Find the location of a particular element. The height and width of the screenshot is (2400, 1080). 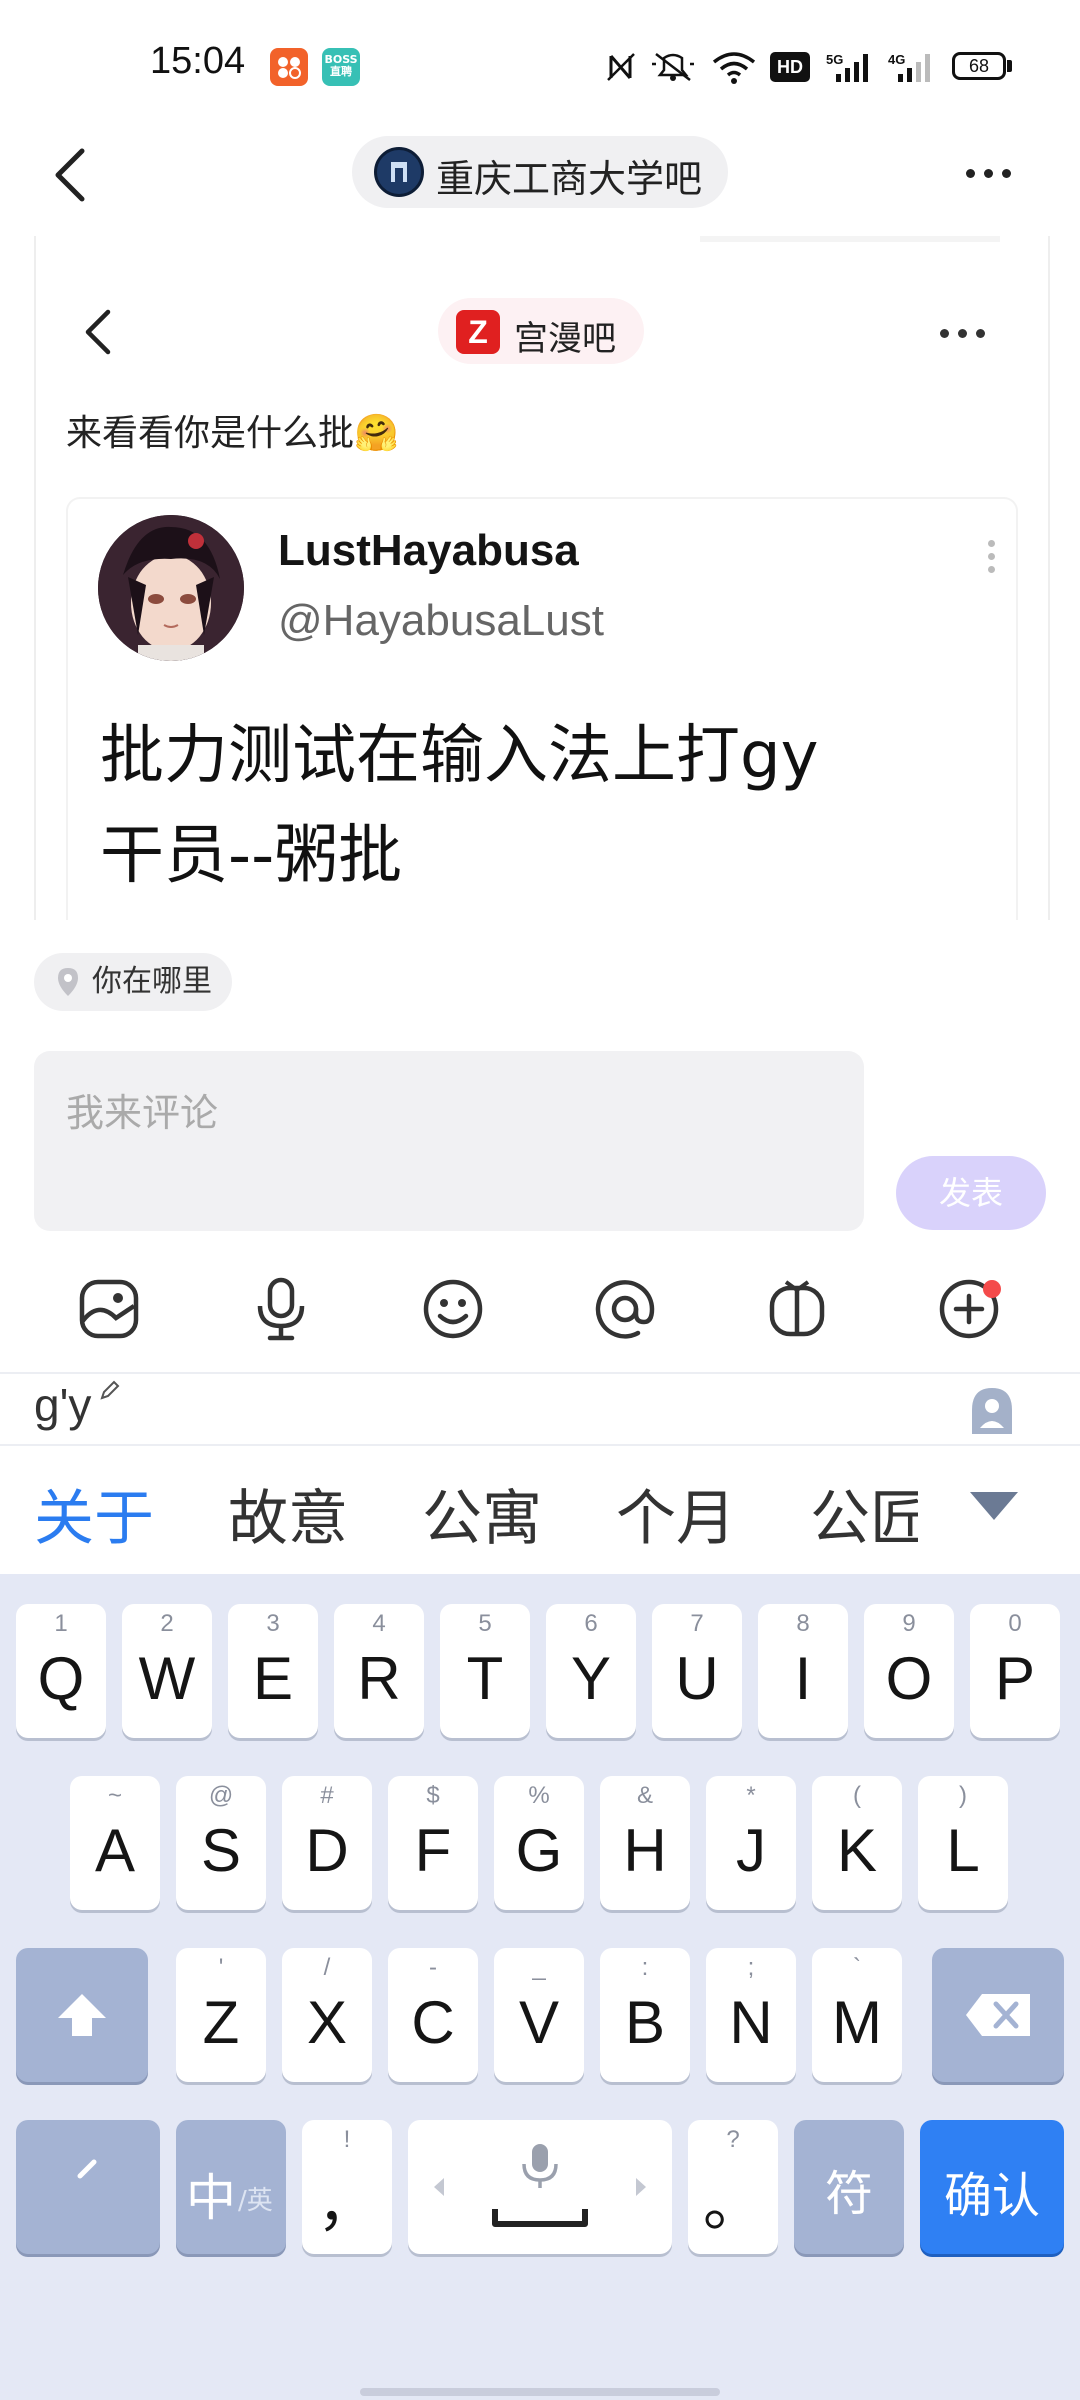

publish-button: 发表 is located at coordinates (971, 1193).